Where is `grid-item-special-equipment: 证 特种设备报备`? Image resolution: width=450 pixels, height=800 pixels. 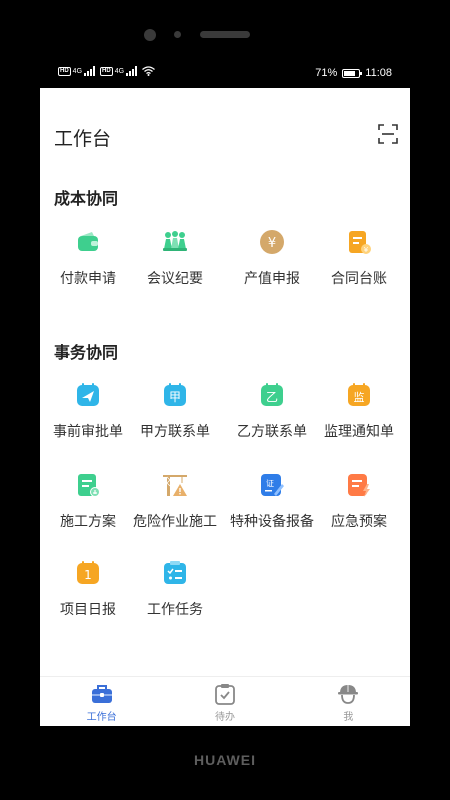
grid-item-special-equipment: 证 特种设备报备 is located at coordinates (272, 512).